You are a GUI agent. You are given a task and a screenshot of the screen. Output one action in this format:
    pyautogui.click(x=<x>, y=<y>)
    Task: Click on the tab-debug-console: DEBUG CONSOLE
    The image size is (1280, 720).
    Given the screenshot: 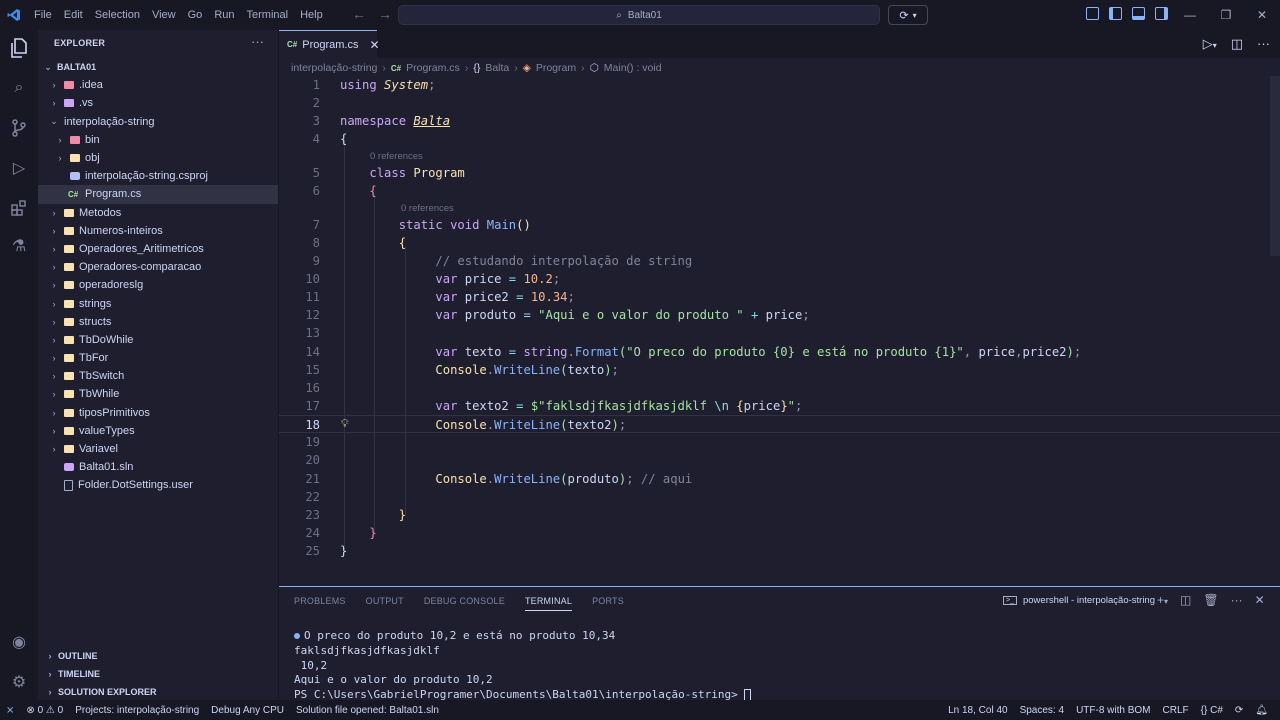 What is the action you would take?
    pyautogui.click(x=464, y=603)
    